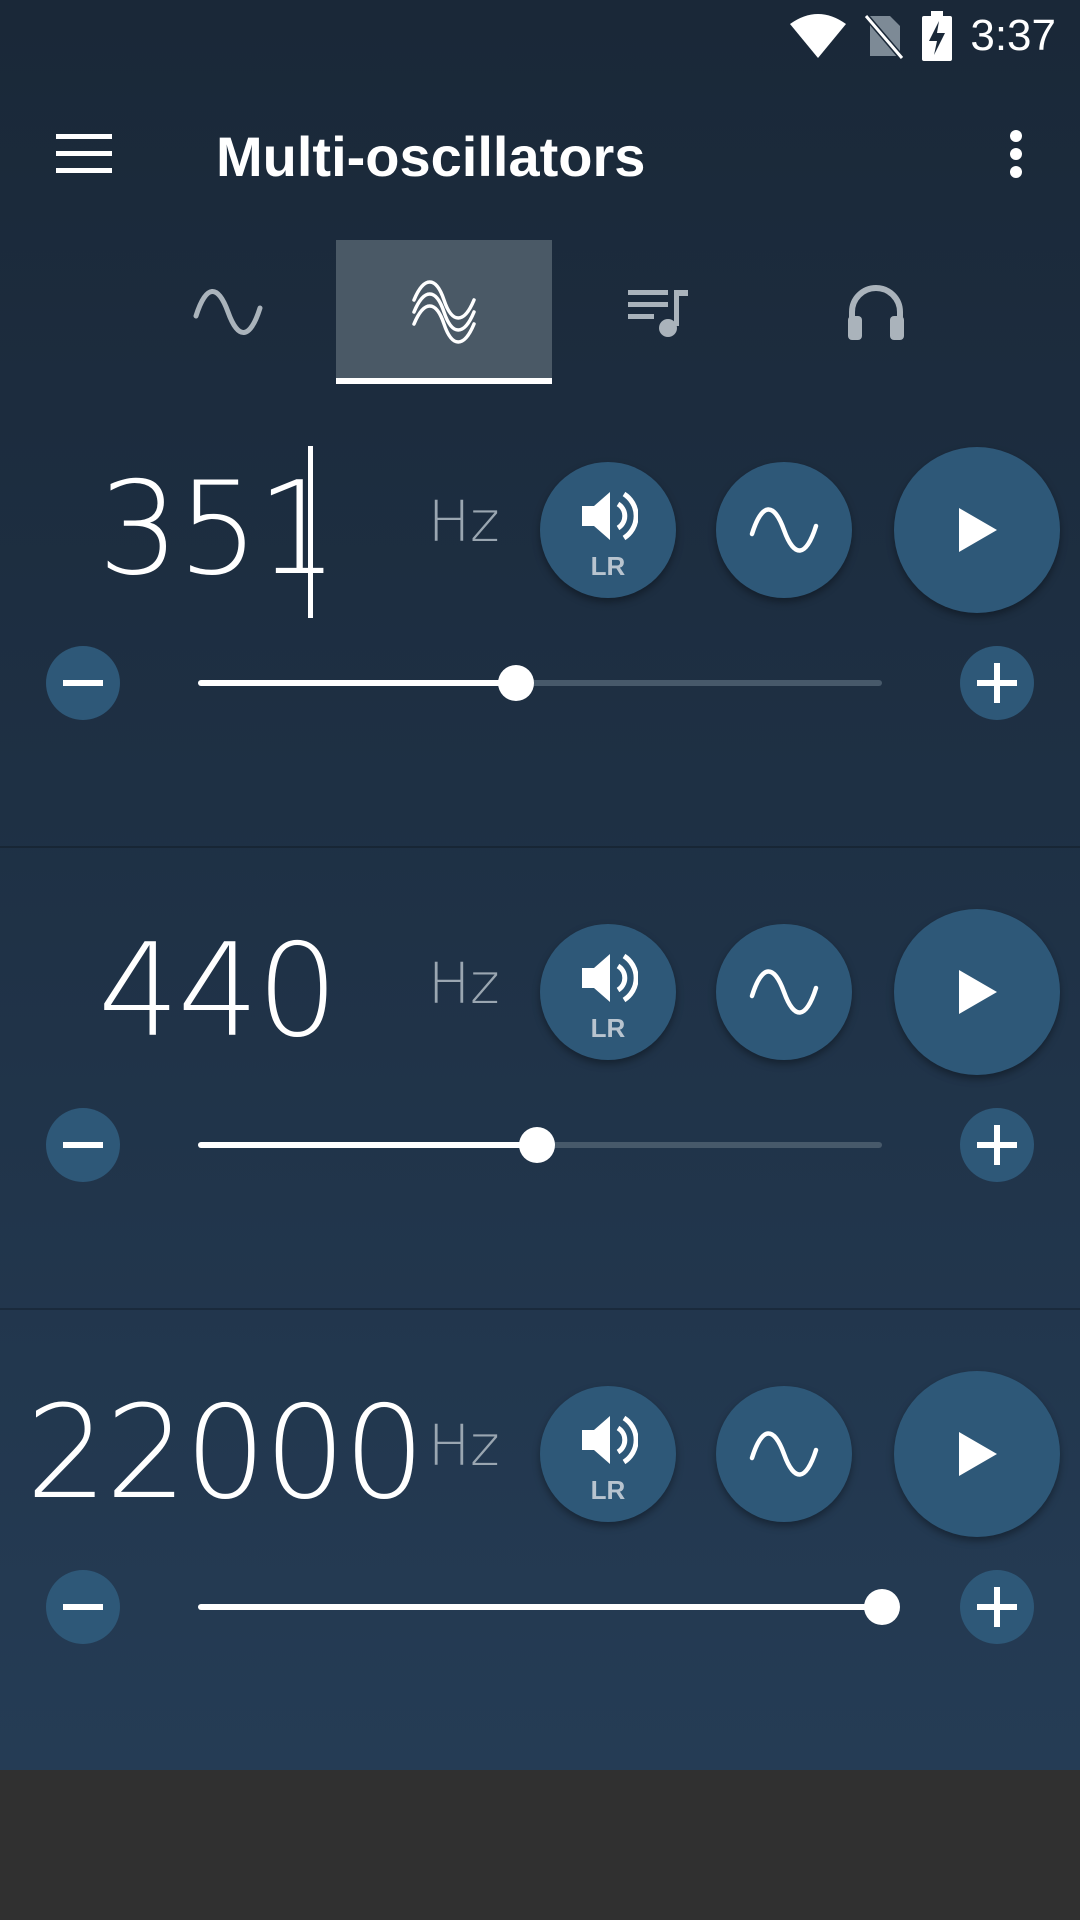  I want to click on frequency-input: 22000, so click(225, 1454).